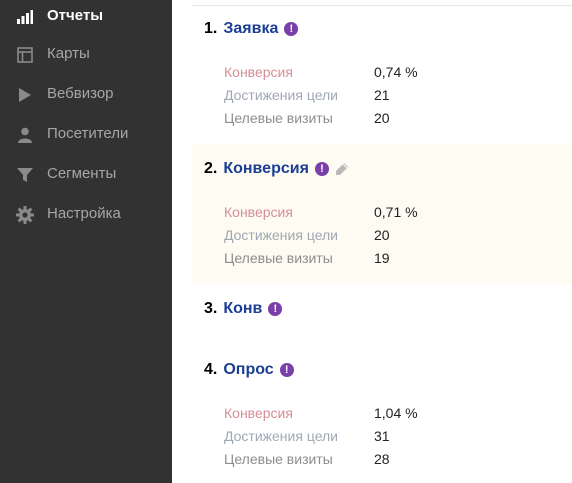 This screenshot has height=483, width=572. I want to click on sidebar-item-segments: Сегменты, so click(86, 175).